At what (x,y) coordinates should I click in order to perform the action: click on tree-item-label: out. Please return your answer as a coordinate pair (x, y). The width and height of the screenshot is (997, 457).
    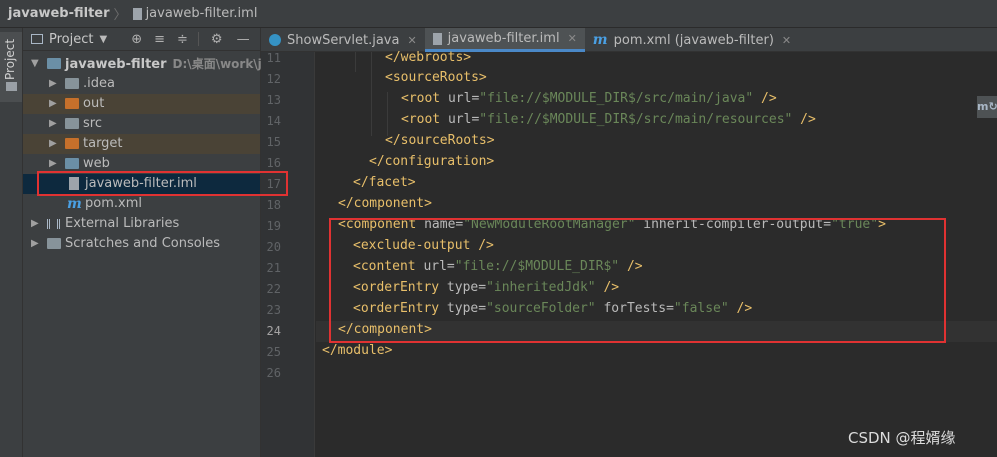
    Looking at the image, I should click on (94, 103).